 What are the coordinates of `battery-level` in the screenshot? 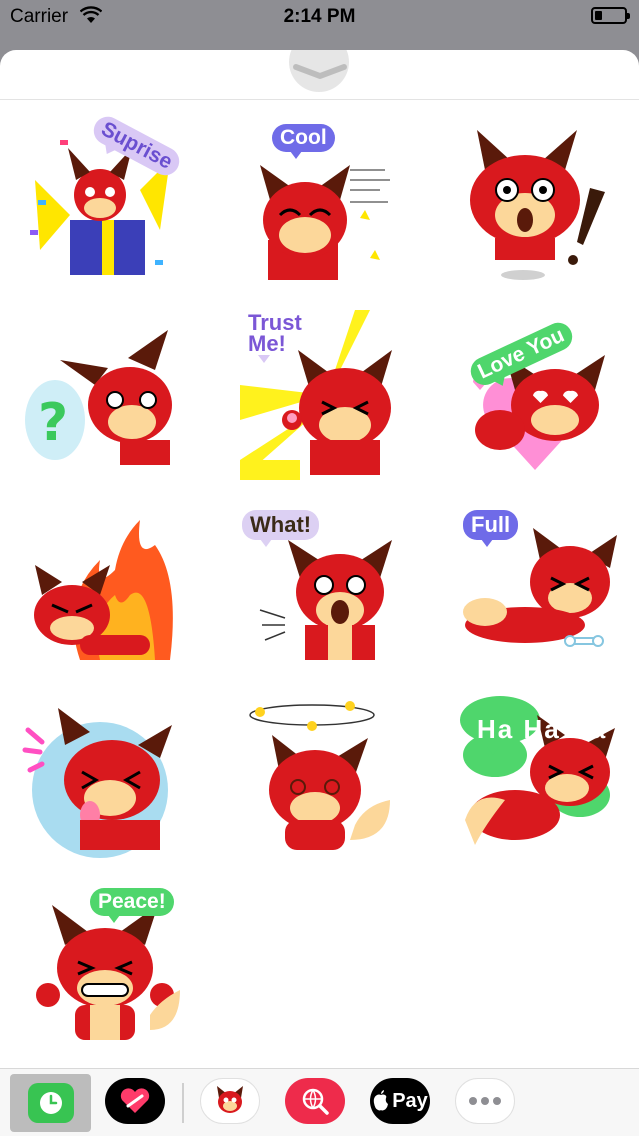 It's located at (598, 15).